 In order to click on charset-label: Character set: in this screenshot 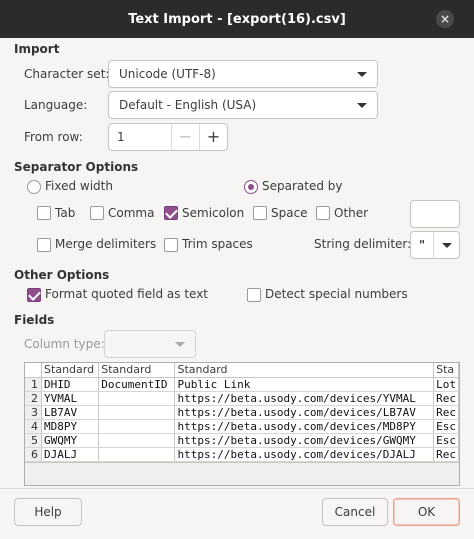, I will do `click(67, 74)`.